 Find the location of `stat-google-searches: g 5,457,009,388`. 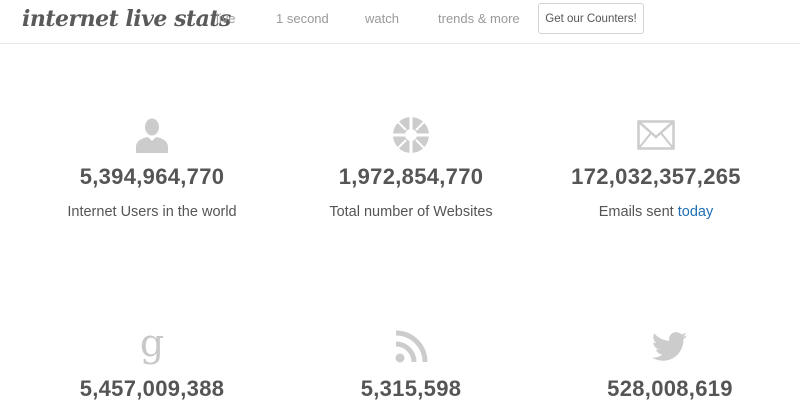

stat-google-searches: g 5,457,009,388 is located at coordinates (152, 361).